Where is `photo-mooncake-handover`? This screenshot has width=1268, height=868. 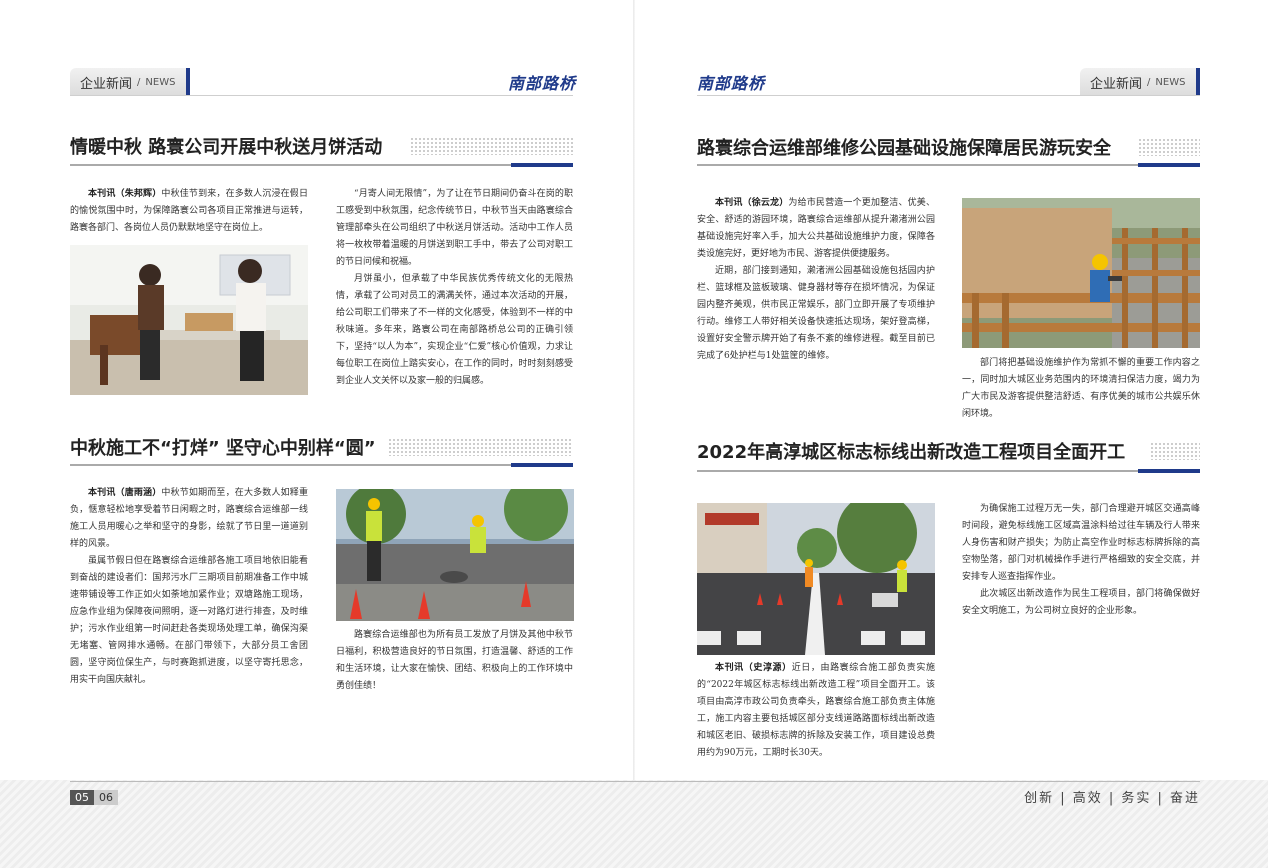
photo-mooncake-handover is located at coordinates (189, 320).